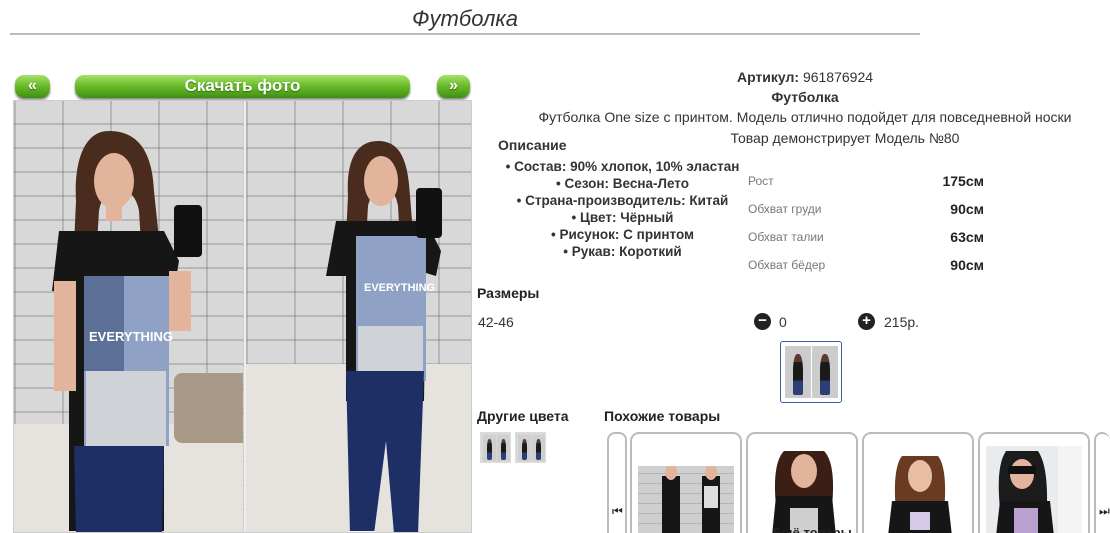 The width and height of the screenshot is (1110, 533). Describe the element at coordinates (32, 86) in the screenshot. I see `prev-photo-button: «` at that location.